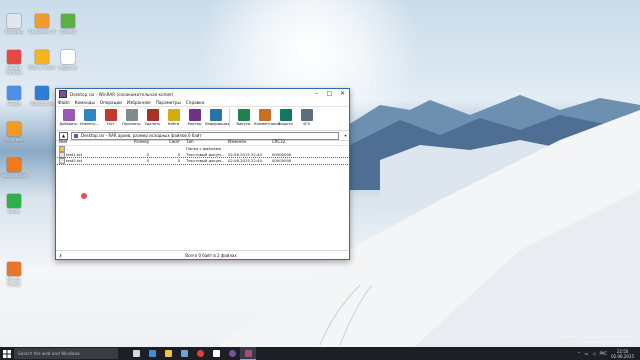 This screenshot has height=360, width=640. I want to click on taskbar-app-media, so click(216, 353).